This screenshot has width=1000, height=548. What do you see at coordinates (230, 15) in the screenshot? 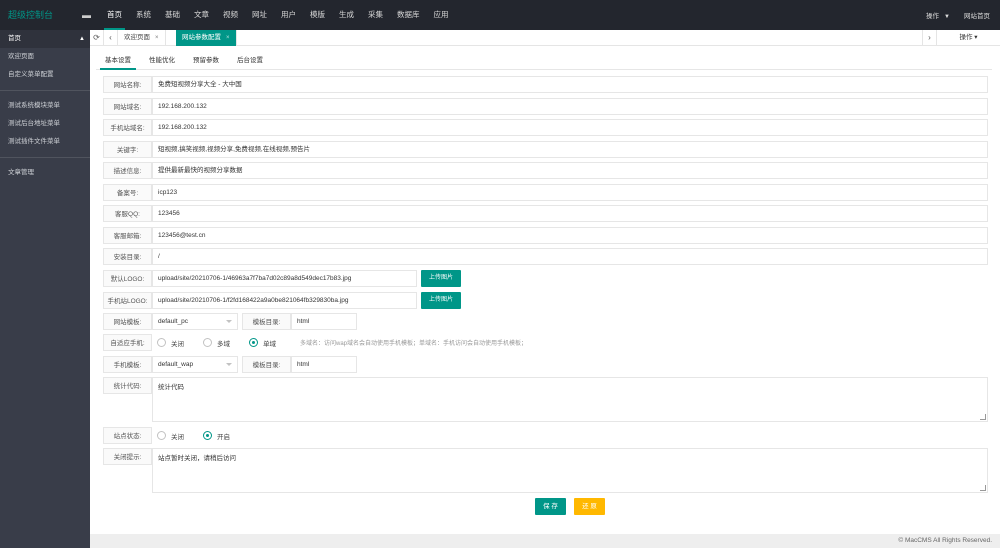
I see `nav-item-video: 视频` at bounding box center [230, 15].